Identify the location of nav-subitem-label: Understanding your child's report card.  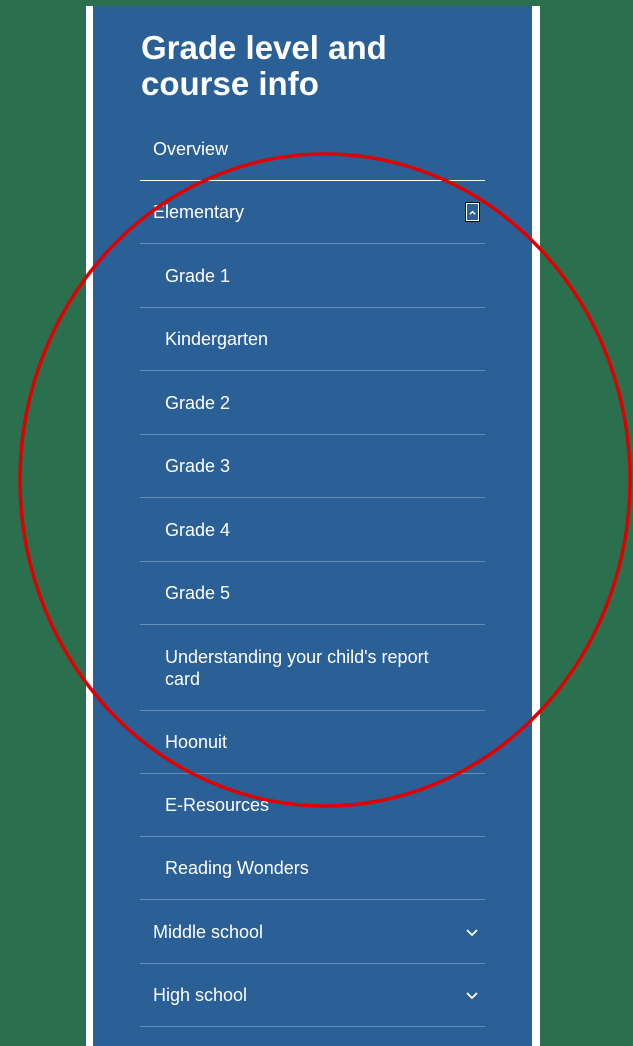
(297, 667).